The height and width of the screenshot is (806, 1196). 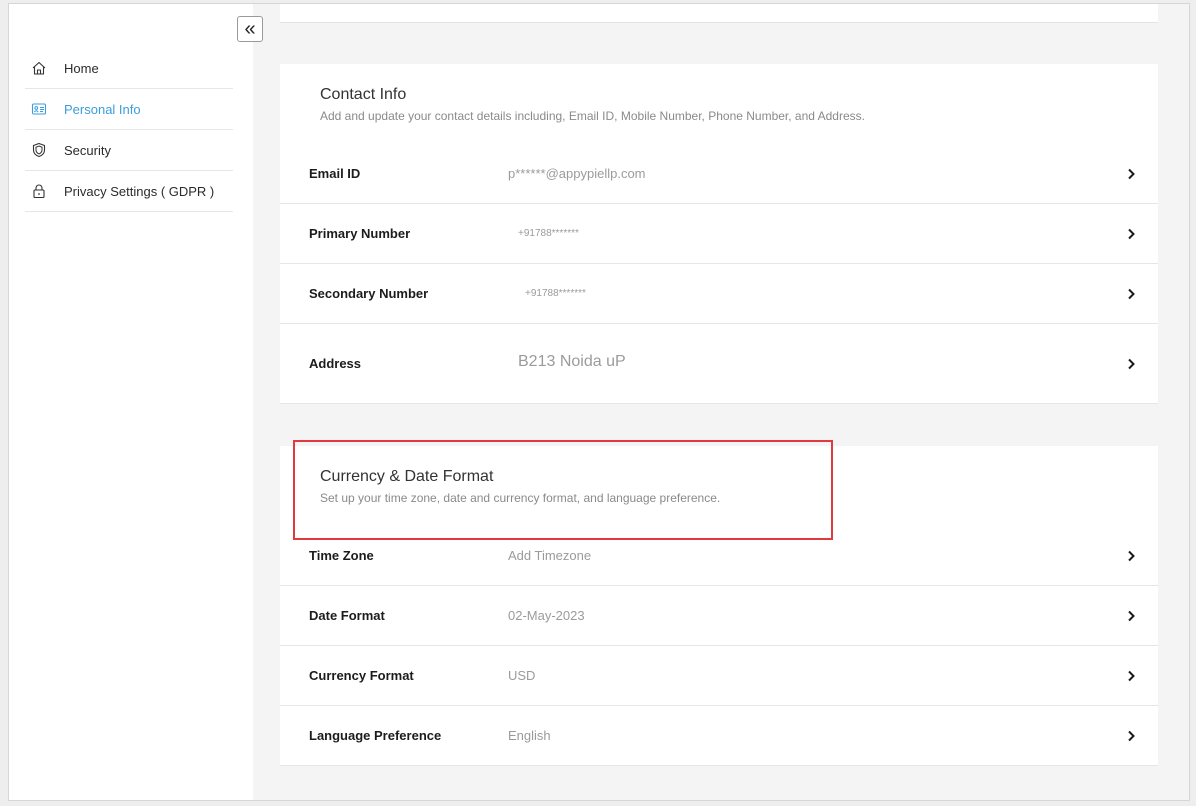 What do you see at coordinates (39, 191) in the screenshot?
I see `lock-icon` at bounding box center [39, 191].